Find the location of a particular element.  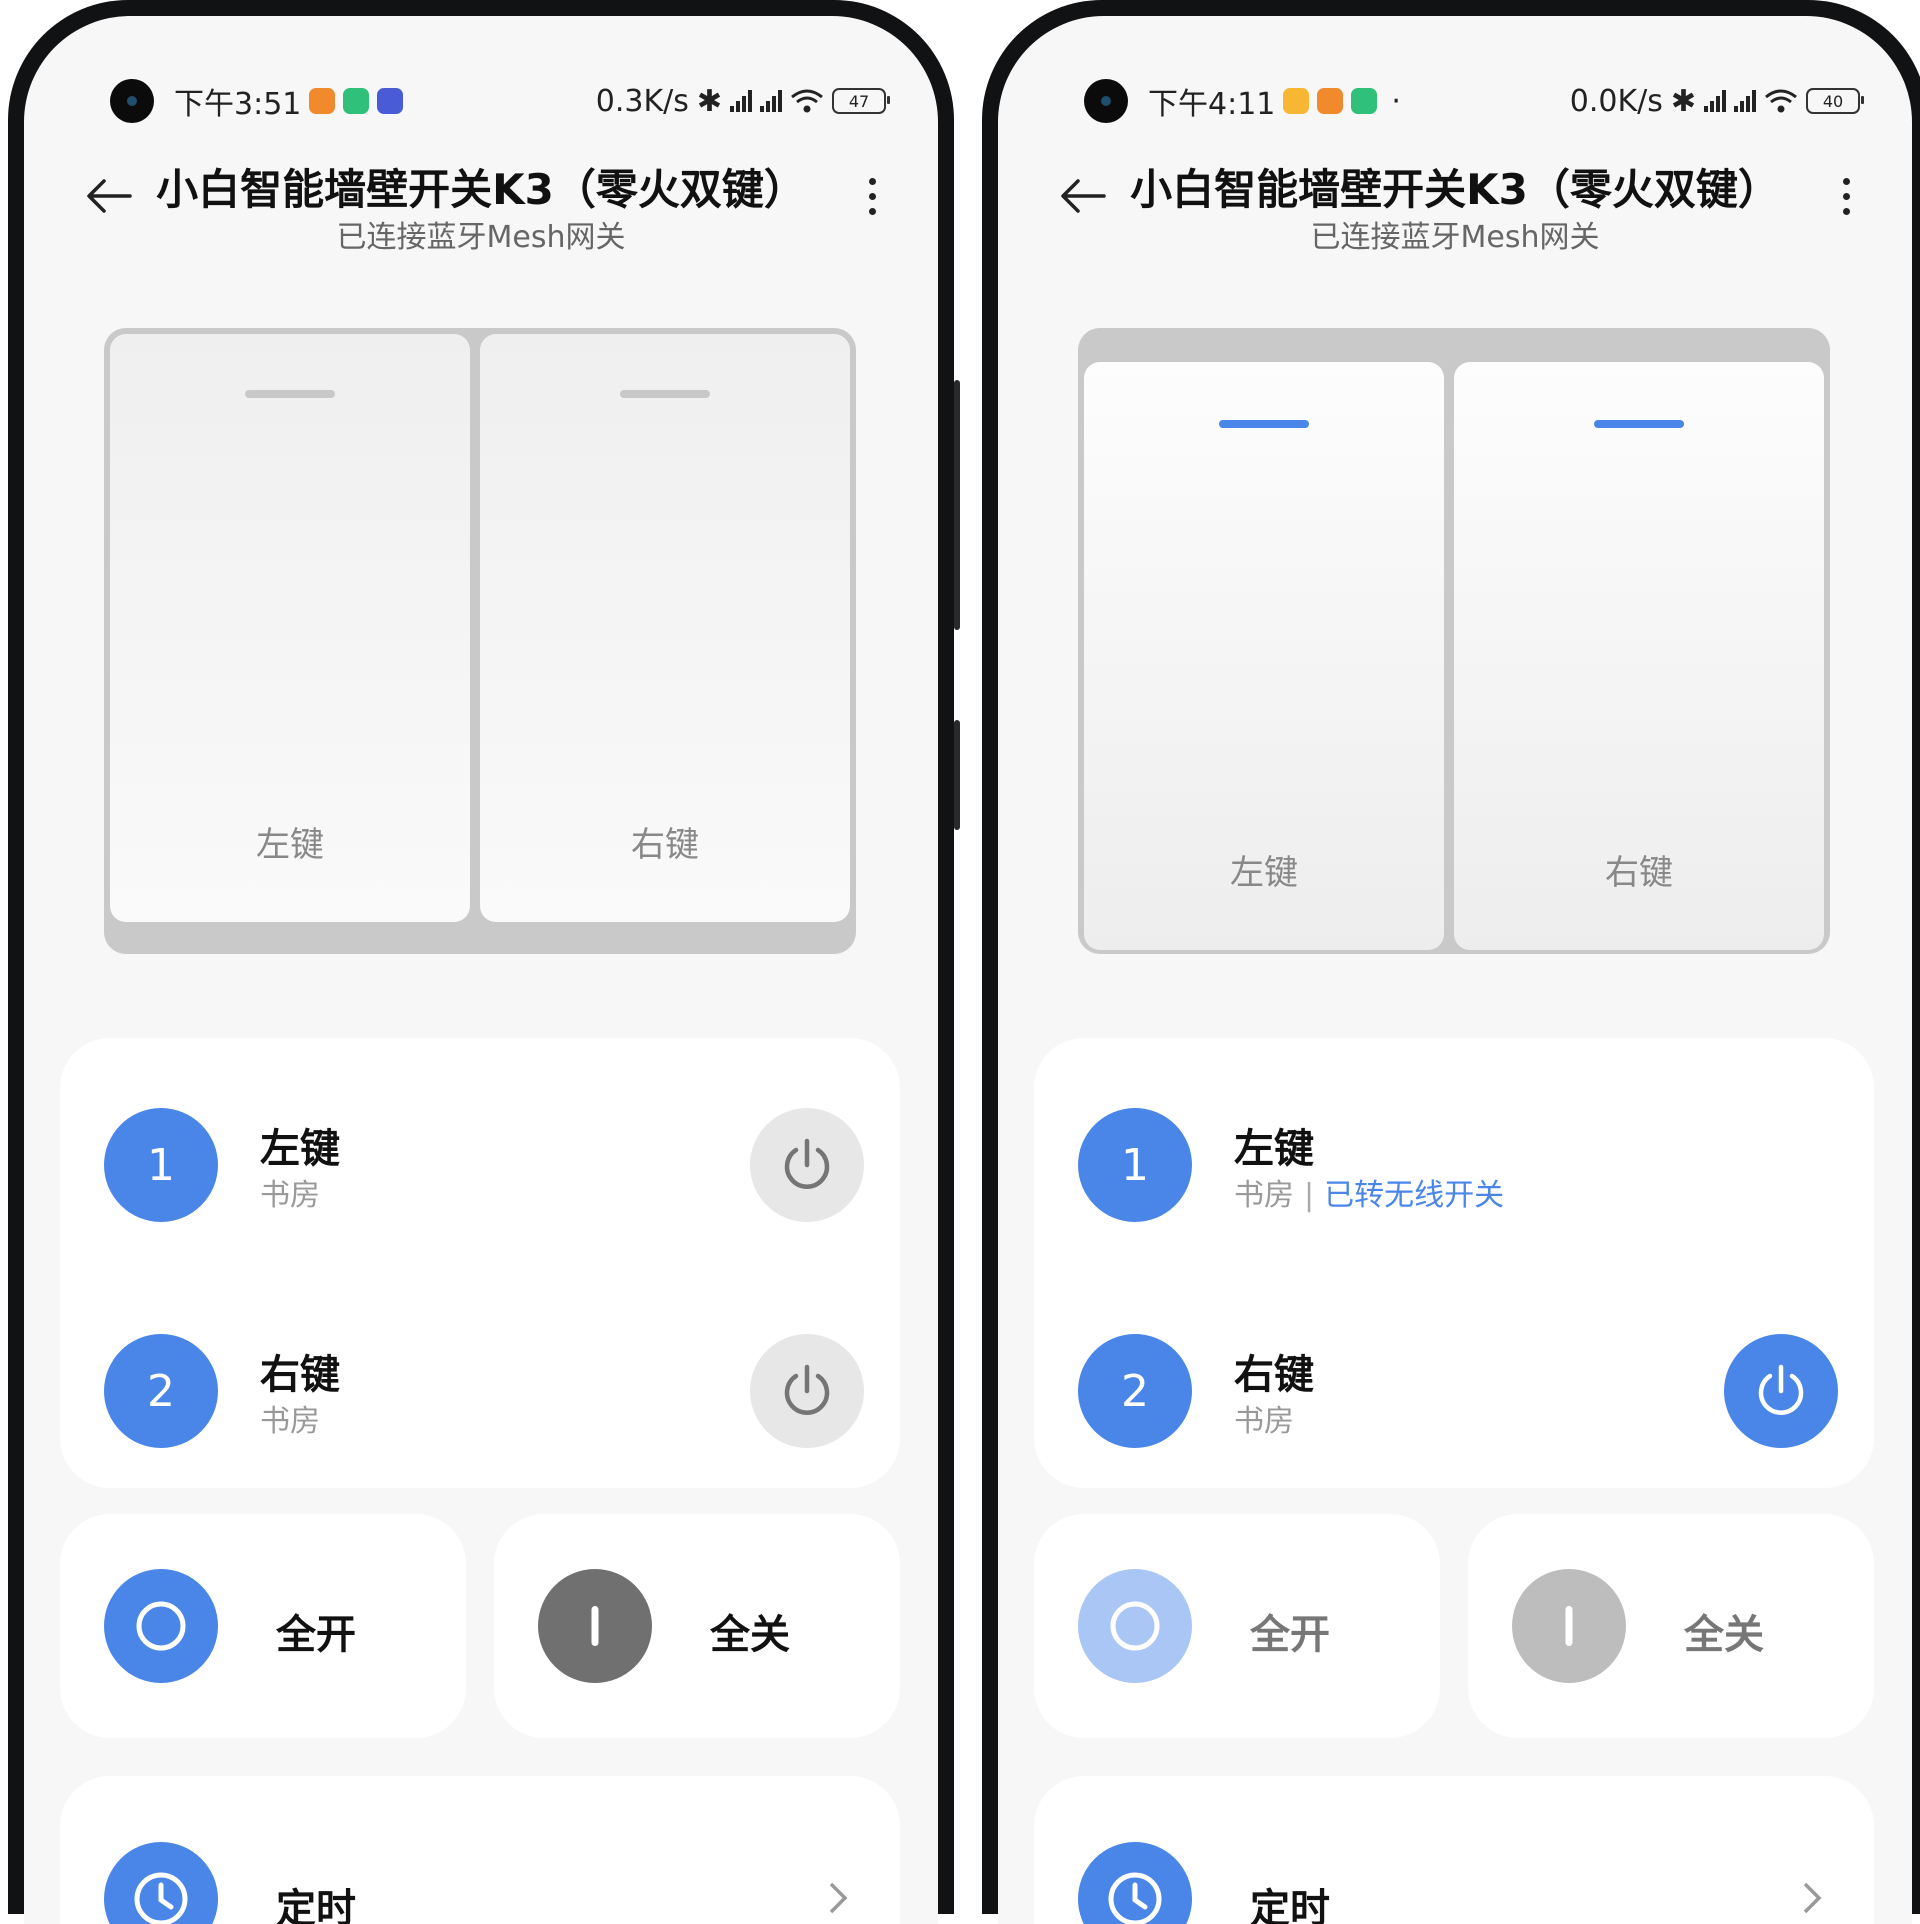

status-time: 下午4:11 is located at coordinates (1212, 104).